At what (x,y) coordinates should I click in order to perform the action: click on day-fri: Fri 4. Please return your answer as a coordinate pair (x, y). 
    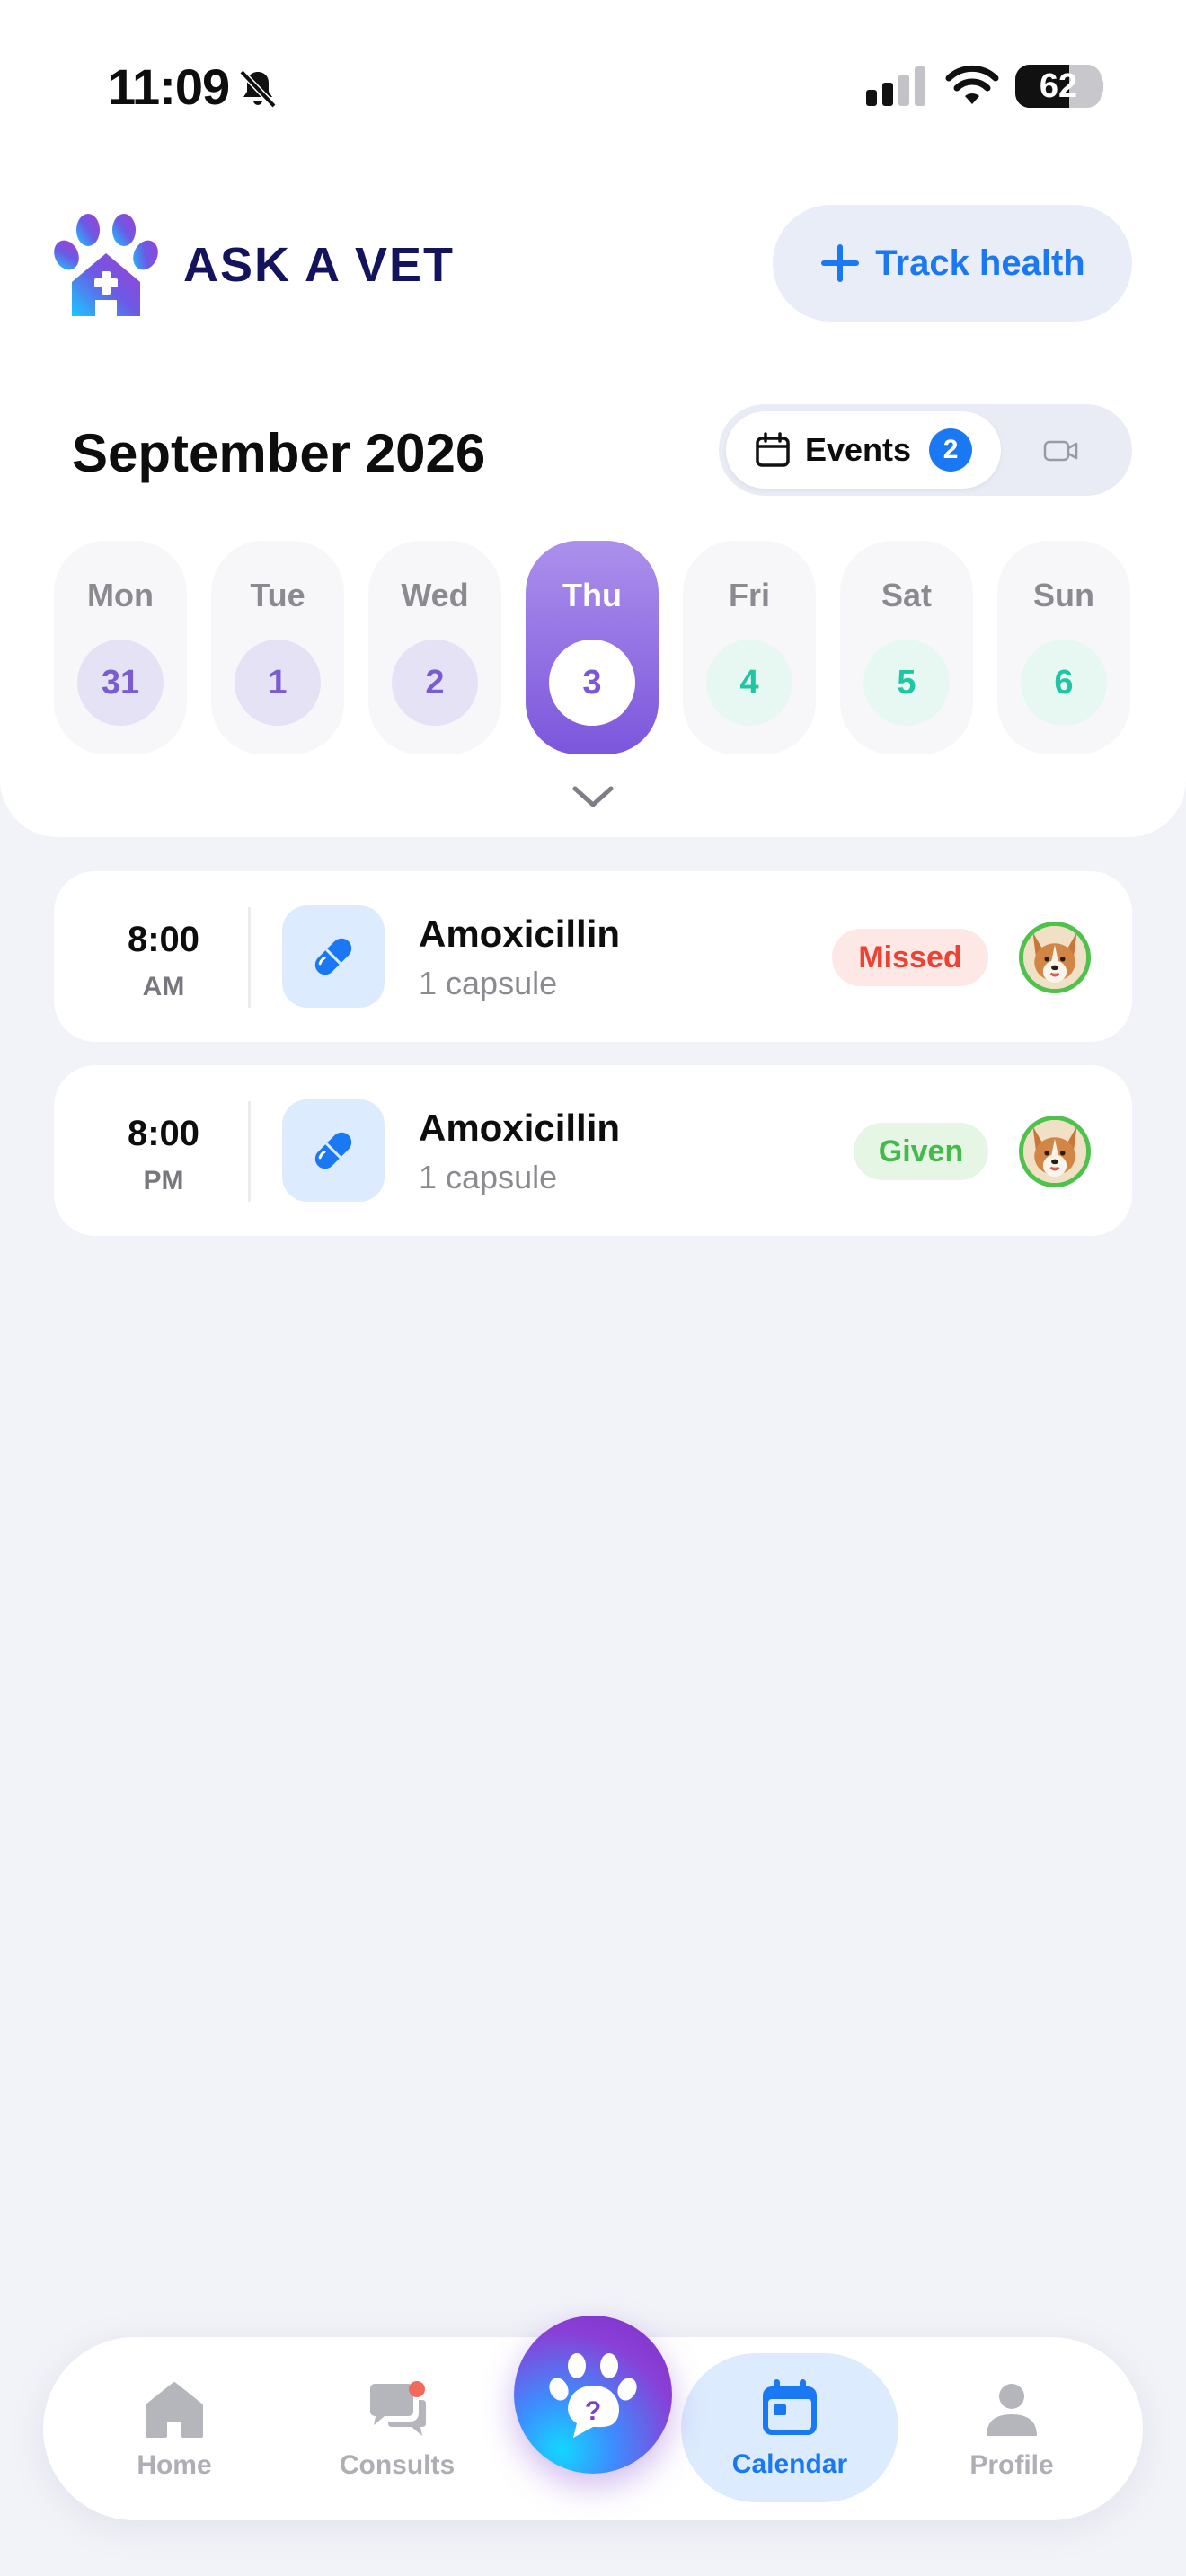
    Looking at the image, I should click on (749, 647).